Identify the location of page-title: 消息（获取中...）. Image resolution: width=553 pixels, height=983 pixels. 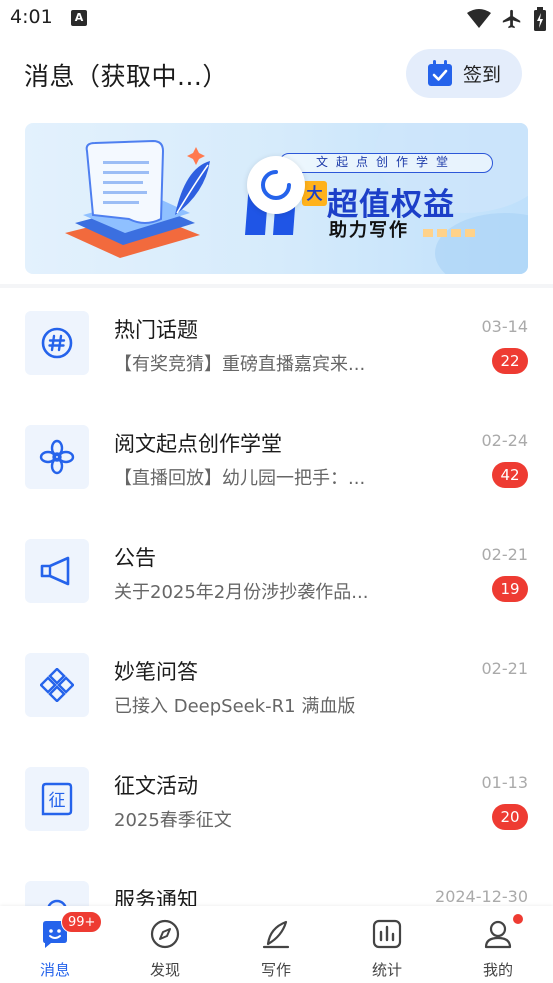
(126, 76).